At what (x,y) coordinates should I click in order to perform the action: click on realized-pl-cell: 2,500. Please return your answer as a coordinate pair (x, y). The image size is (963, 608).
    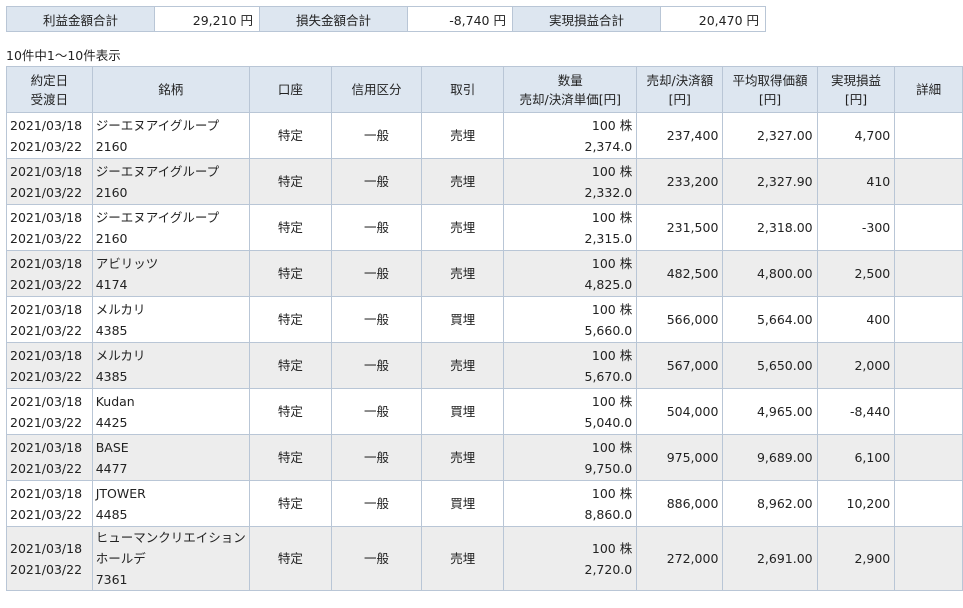
    Looking at the image, I should click on (856, 273).